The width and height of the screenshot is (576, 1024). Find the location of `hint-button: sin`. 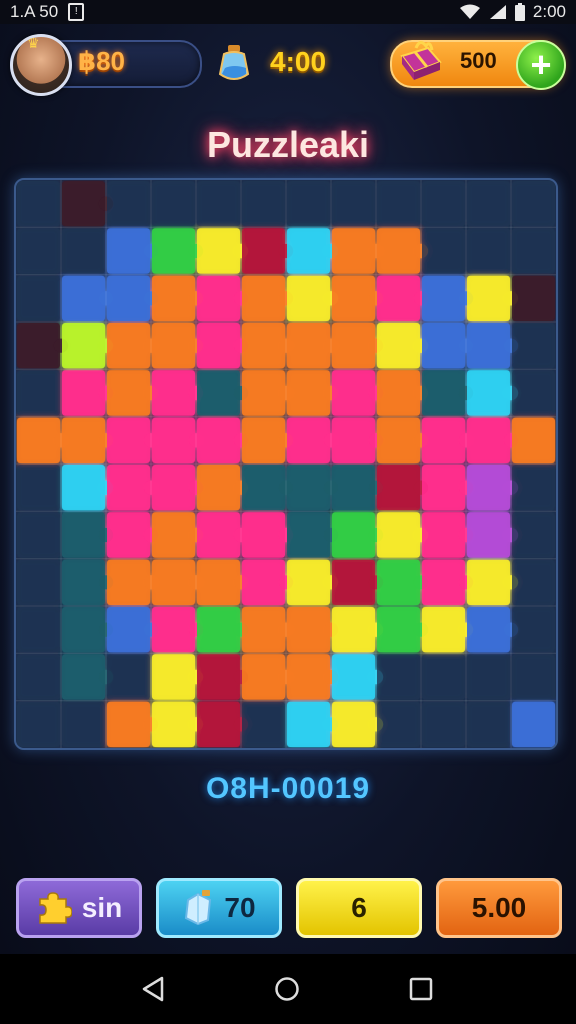

hint-button: sin is located at coordinates (79, 908).